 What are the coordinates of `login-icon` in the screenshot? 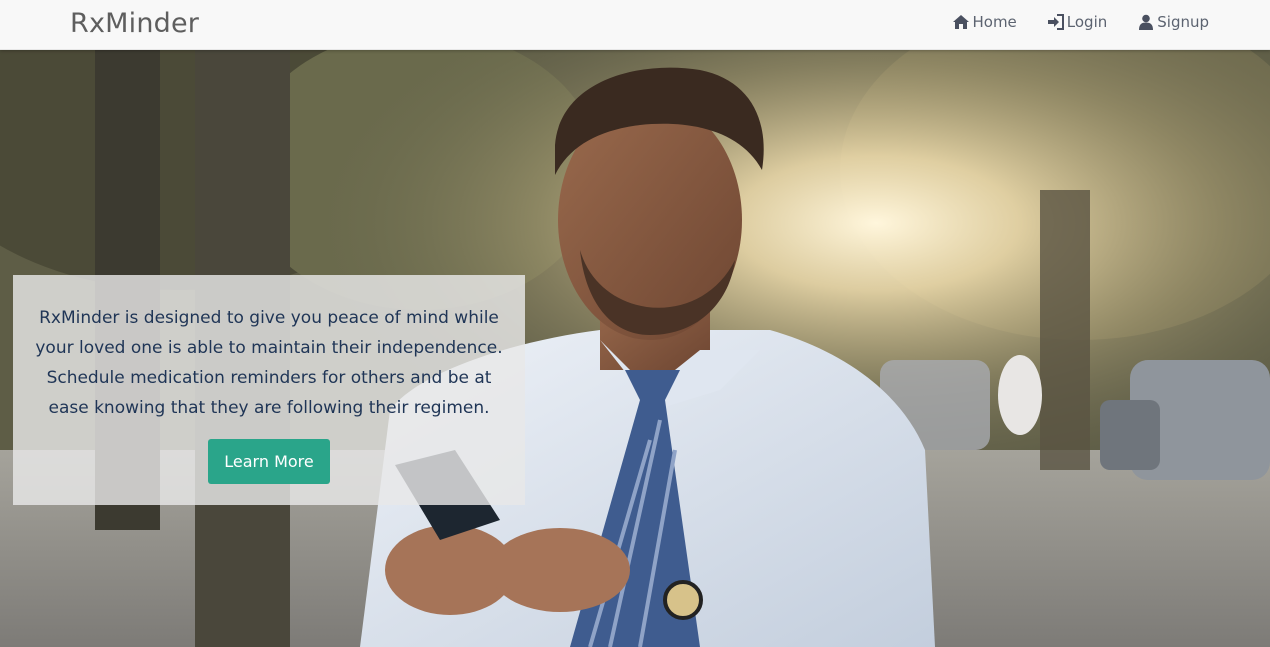 It's located at (1055, 22).